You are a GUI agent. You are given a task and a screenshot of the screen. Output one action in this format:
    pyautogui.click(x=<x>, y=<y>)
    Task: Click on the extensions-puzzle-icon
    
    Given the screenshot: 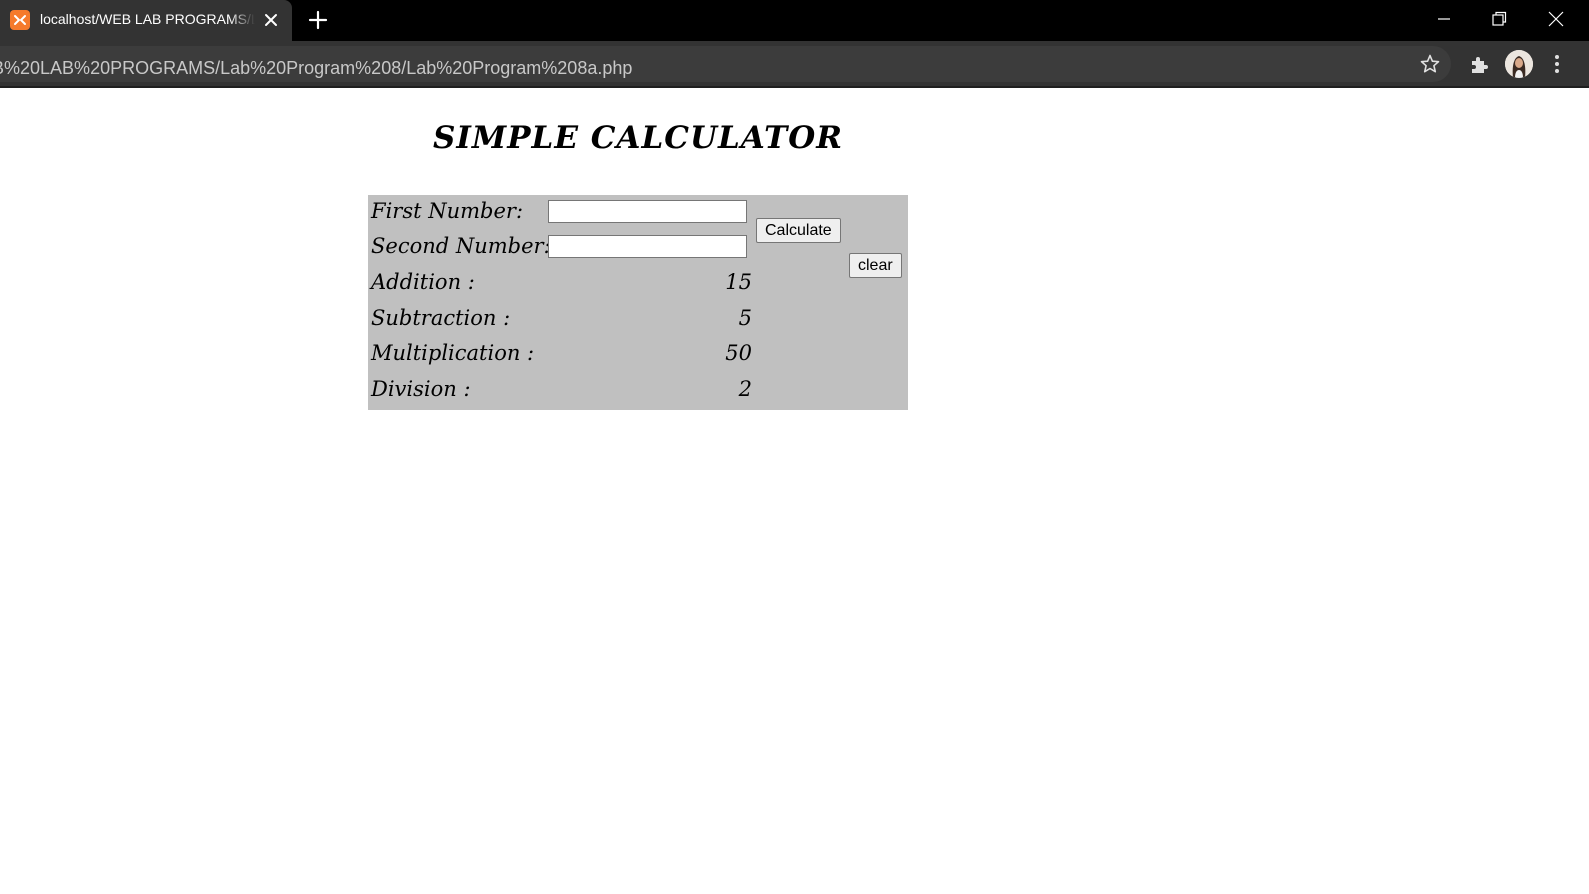 What is the action you would take?
    pyautogui.click(x=1479, y=64)
    